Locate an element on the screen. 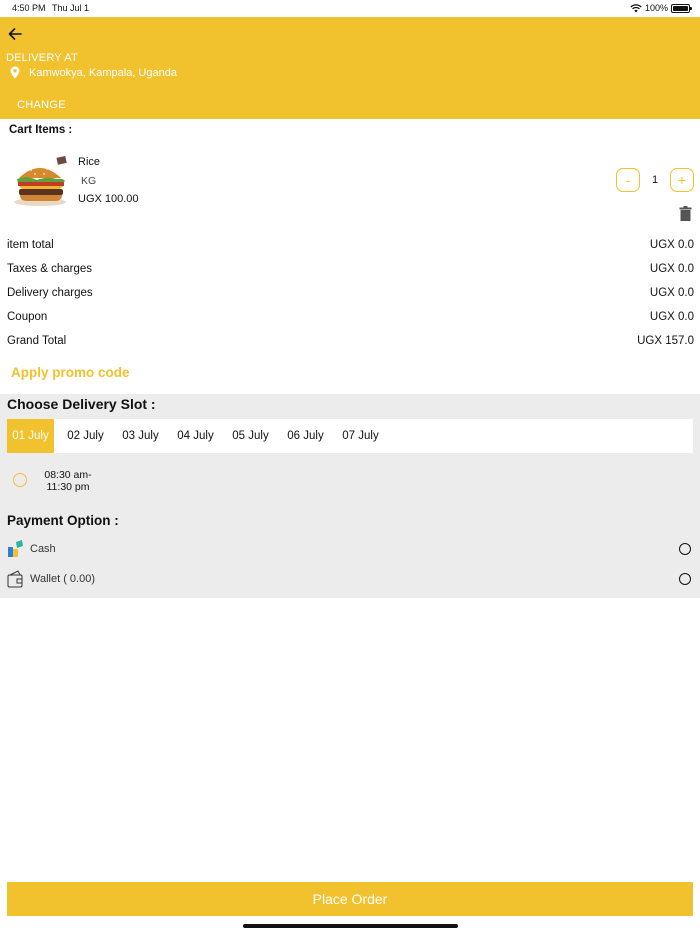 The height and width of the screenshot is (934, 700). location-row: Kamwokya, Kampala, Uganda is located at coordinates (93, 72).